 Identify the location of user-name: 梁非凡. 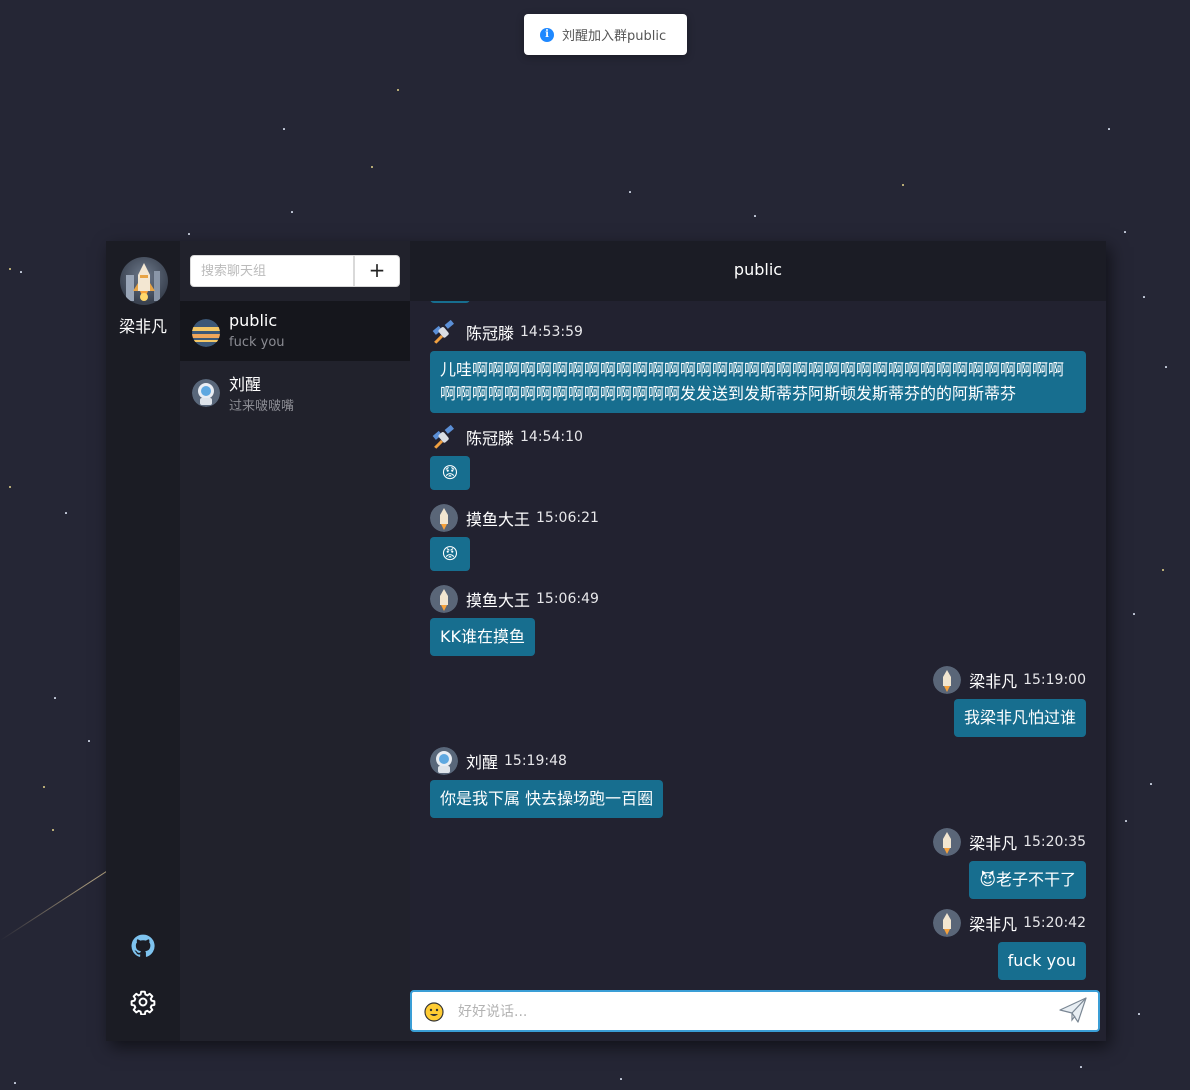
(142, 326).